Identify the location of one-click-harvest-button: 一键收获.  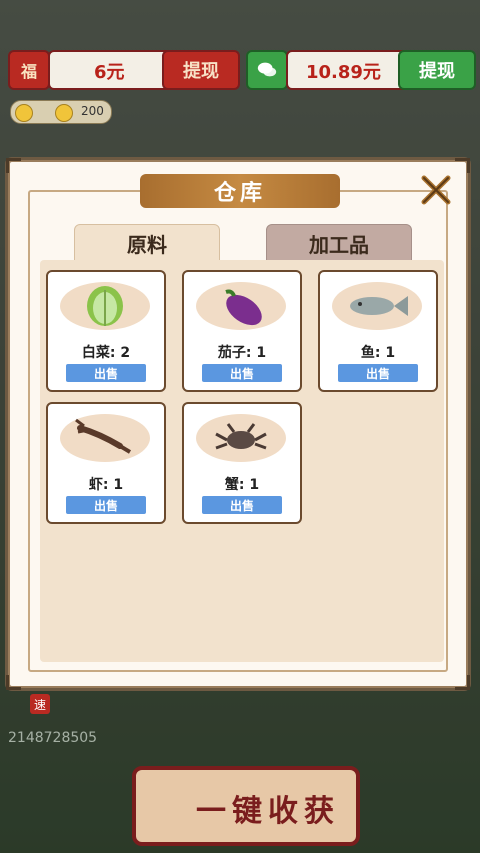
(246, 806).